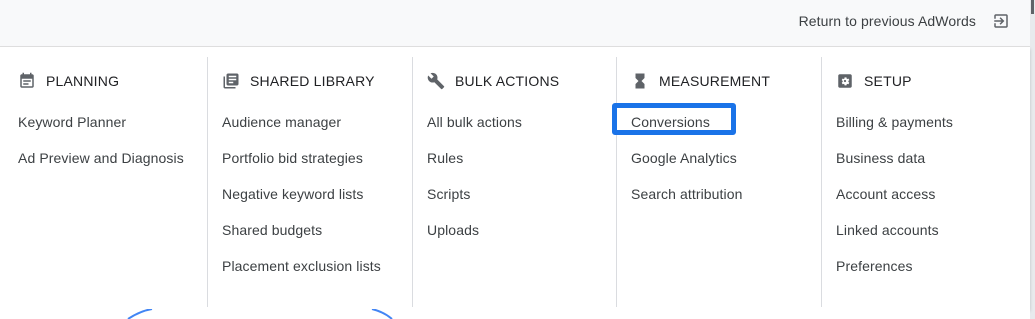  What do you see at coordinates (445, 158) in the screenshot?
I see `menu-item-rules: Rules` at bounding box center [445, 158].